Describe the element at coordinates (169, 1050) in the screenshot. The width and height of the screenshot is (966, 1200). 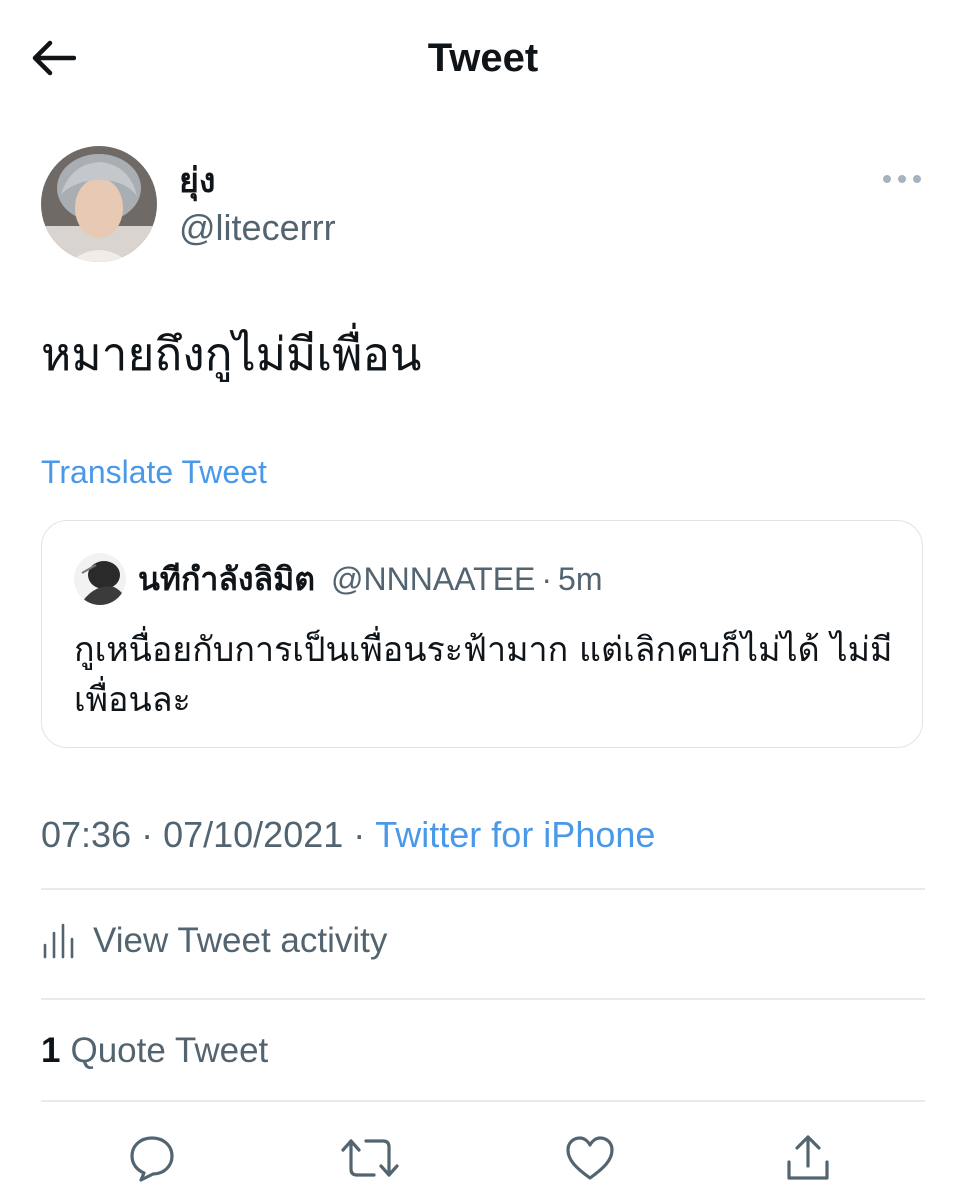
I see `quote-tweet-label: Quote Tweet` at that location.